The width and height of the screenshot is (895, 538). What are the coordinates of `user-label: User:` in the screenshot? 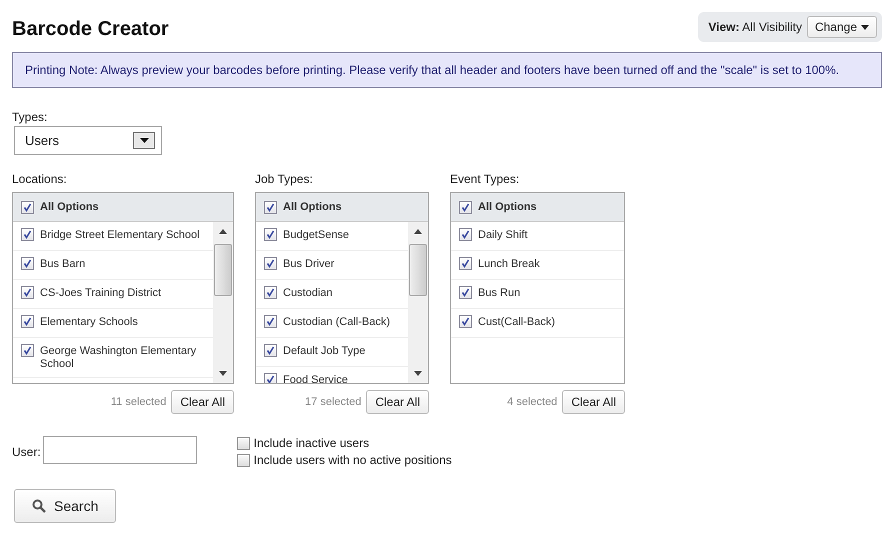 It's located at (26, 452).